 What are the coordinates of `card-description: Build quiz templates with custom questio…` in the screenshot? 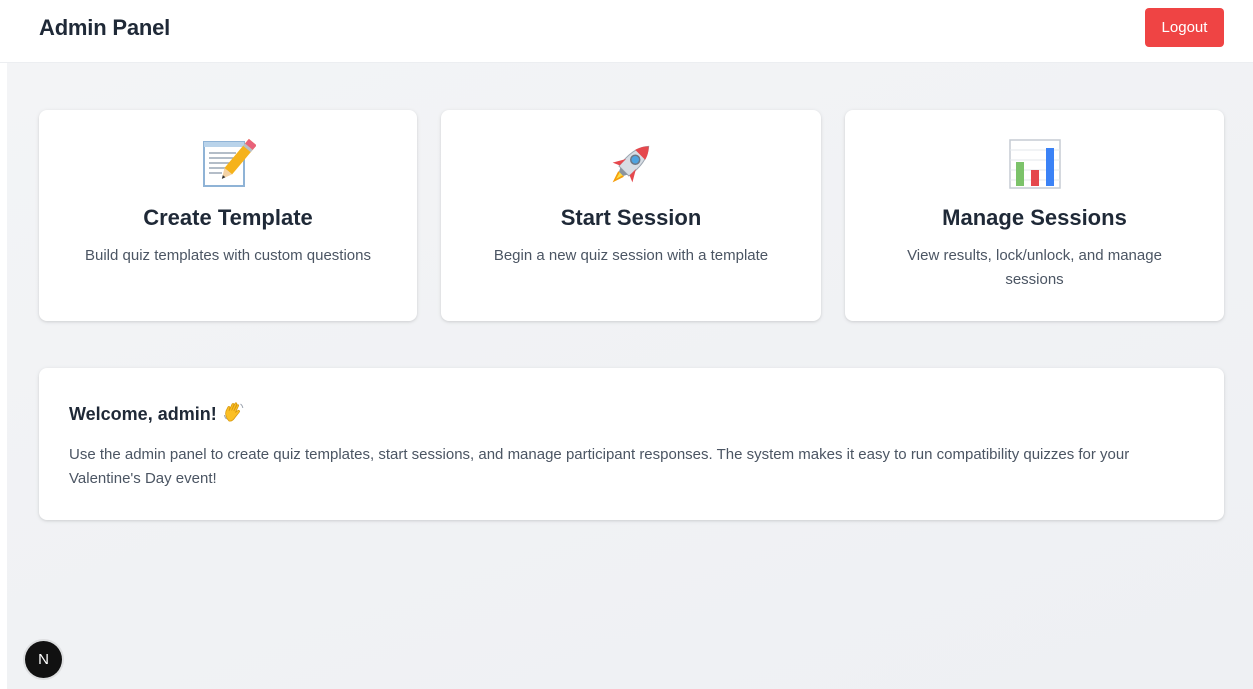 It's located at (228, 255).